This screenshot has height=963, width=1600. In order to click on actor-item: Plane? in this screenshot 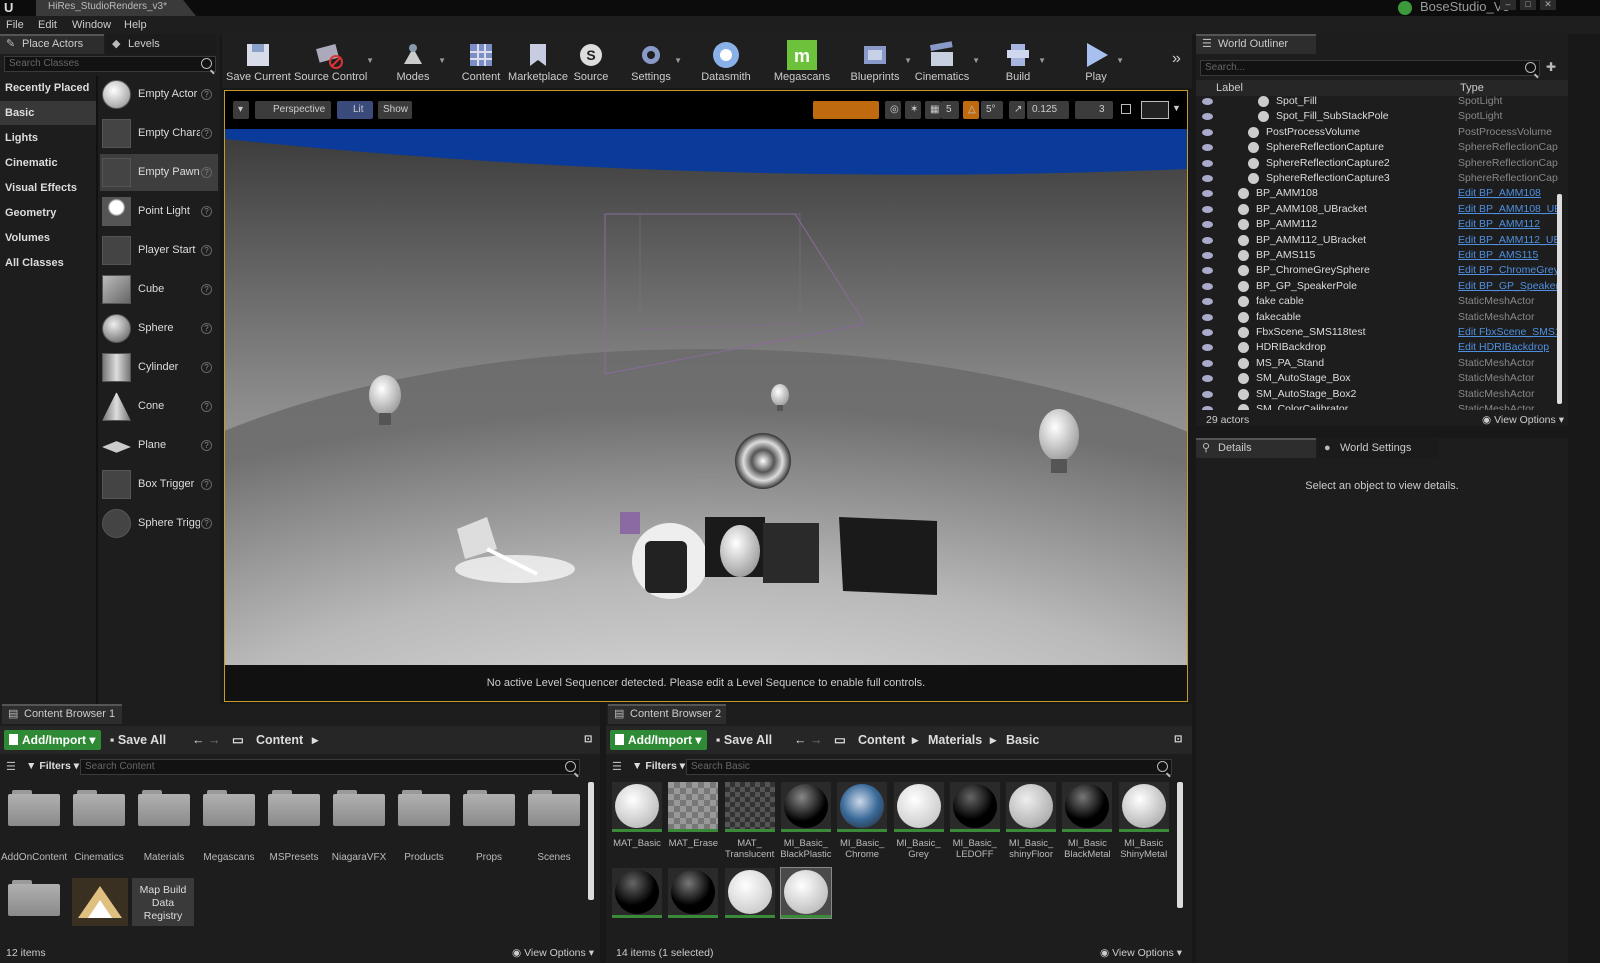, I will do `click(159, 445)`.